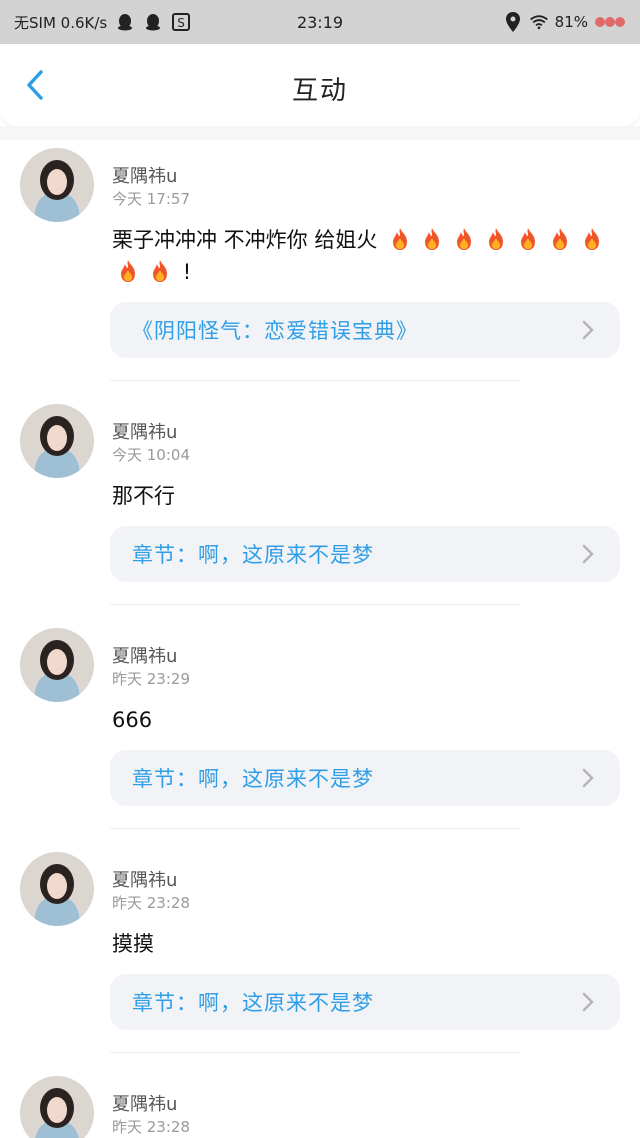 The height and width of the screenshot is (1138, 640). What do you see at coordinates (319, 91) in the screenshot?
I see `page-title: 互动` at bounding box center [319, 91].